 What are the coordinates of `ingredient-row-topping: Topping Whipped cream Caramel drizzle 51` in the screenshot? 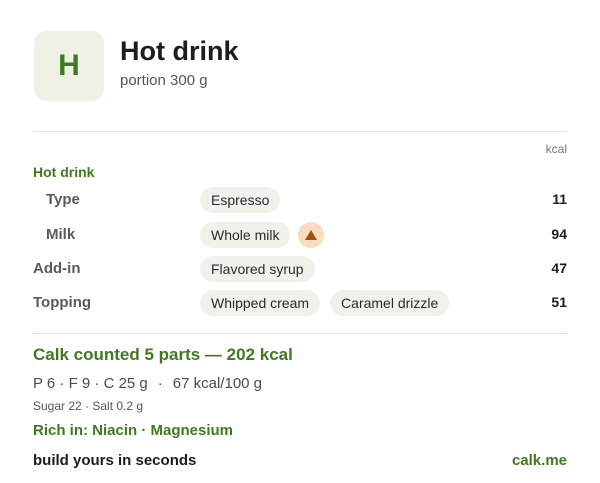 It's located at (300, 303).